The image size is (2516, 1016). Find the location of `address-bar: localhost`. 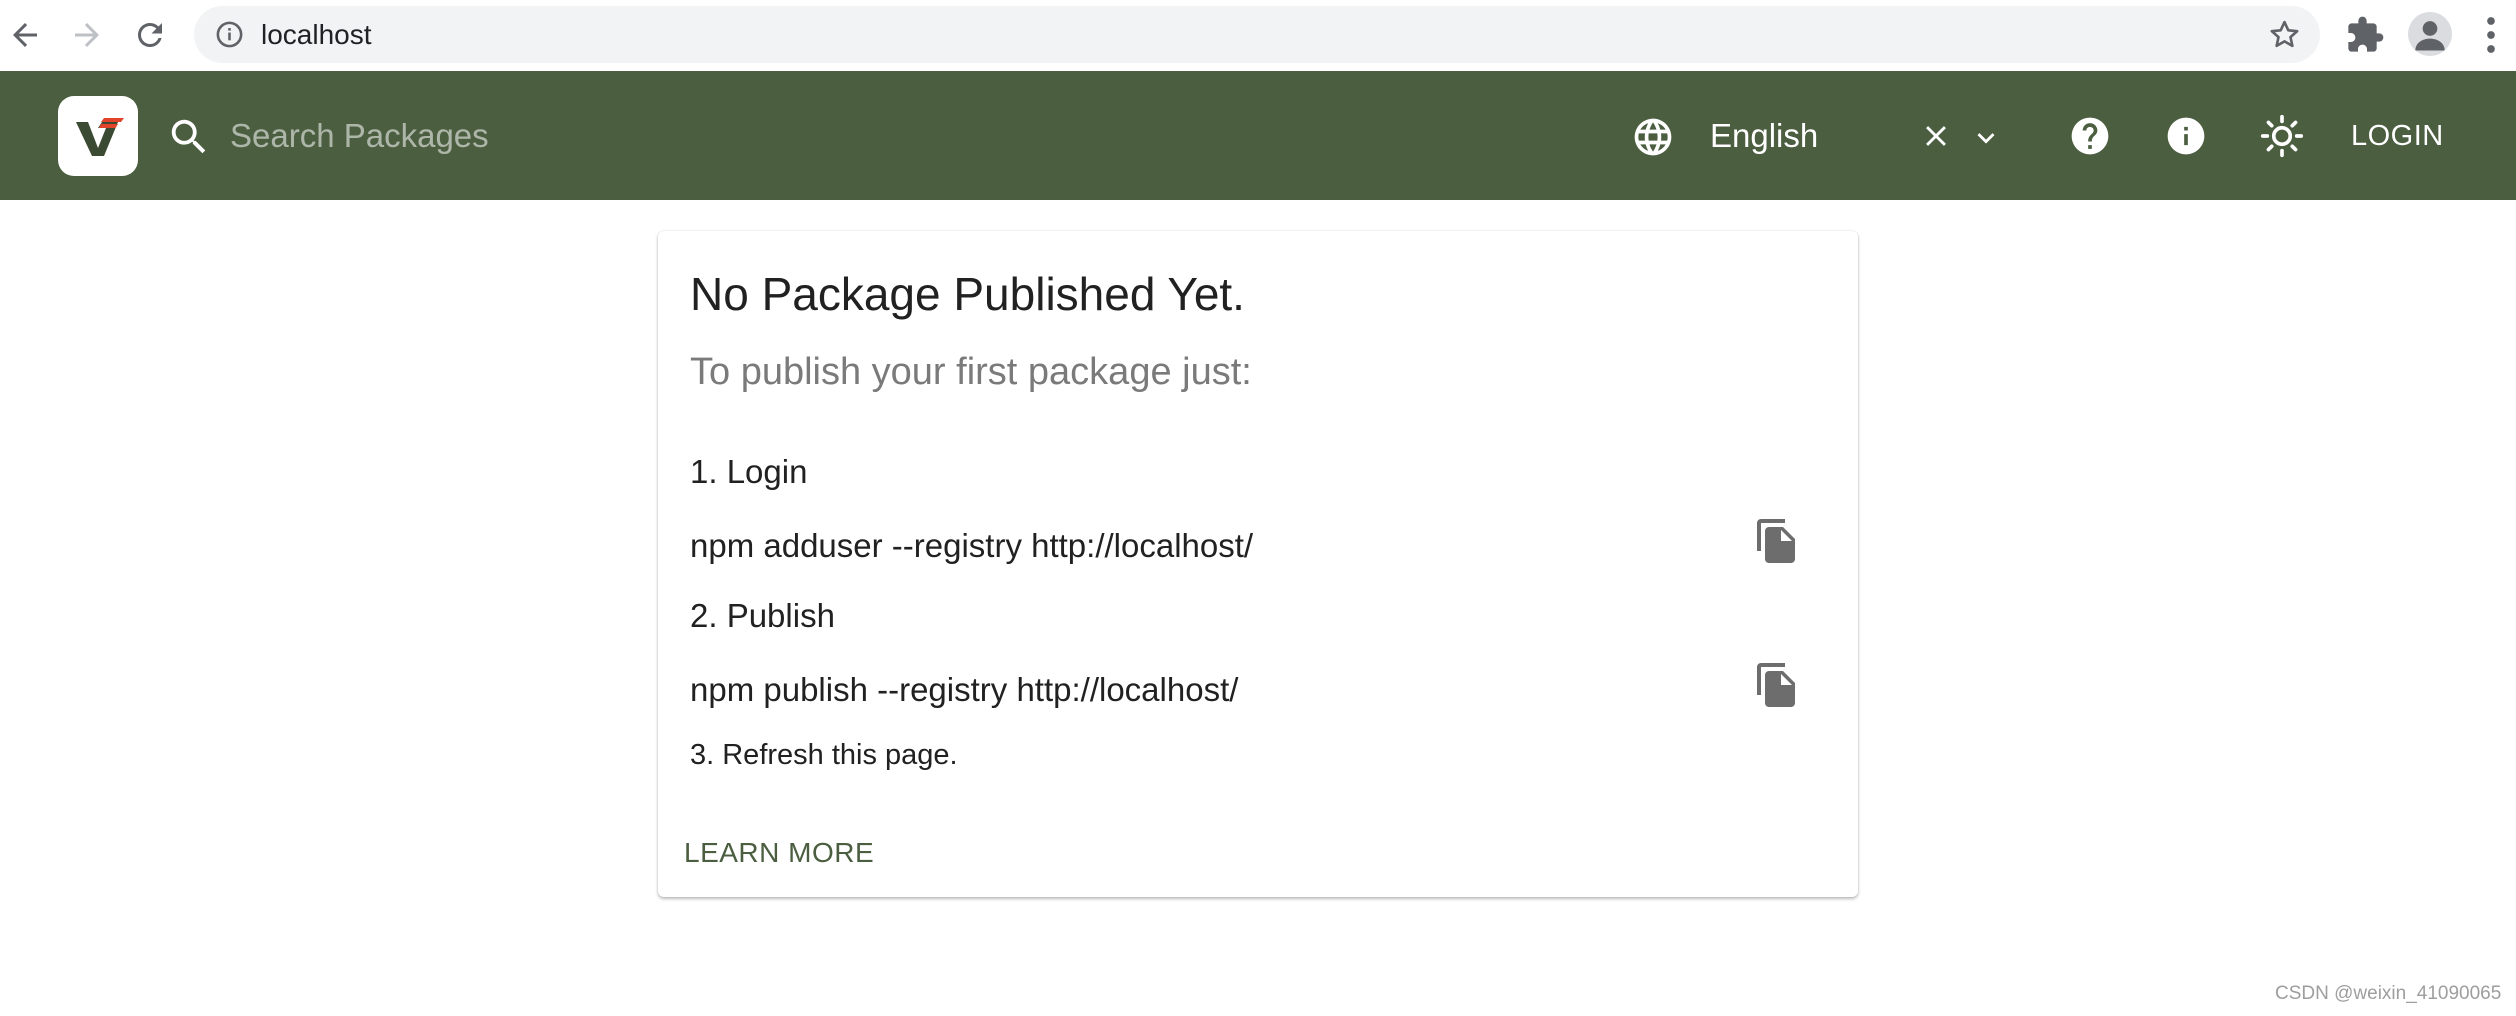

address-bar: localhost is located at coordinates (1257, 34).